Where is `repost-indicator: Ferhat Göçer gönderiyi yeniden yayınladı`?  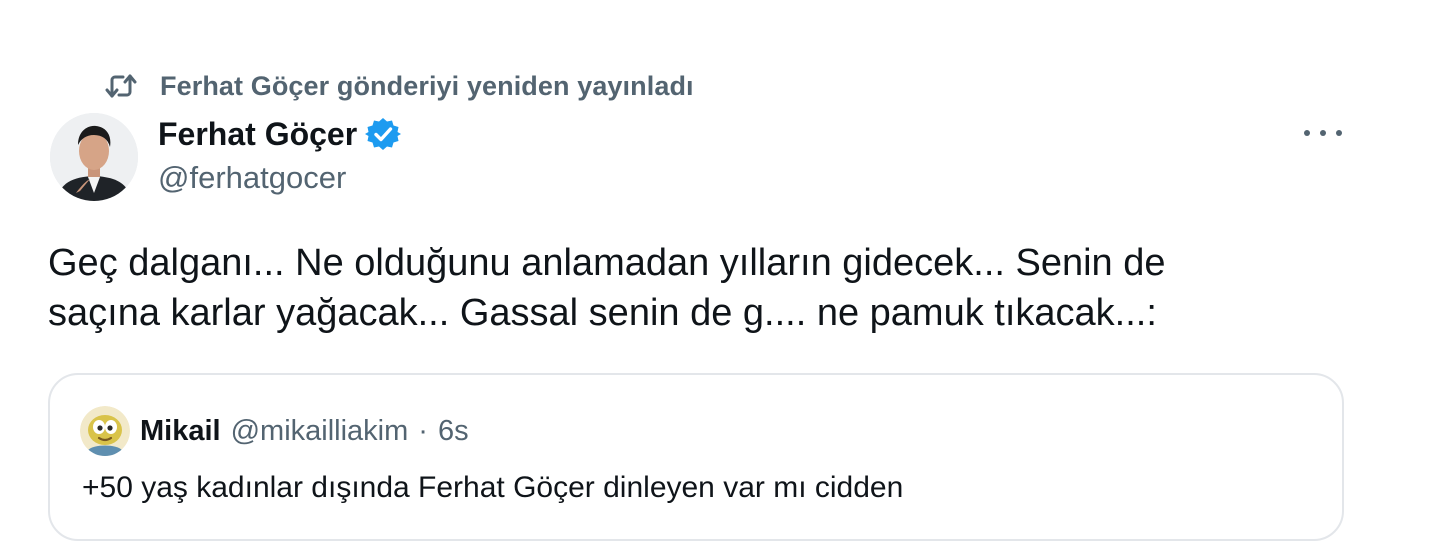
repost-indicator: Ferhat Göçer gönderiyi yeniden yayınladı is located at coordinates (399, 86).